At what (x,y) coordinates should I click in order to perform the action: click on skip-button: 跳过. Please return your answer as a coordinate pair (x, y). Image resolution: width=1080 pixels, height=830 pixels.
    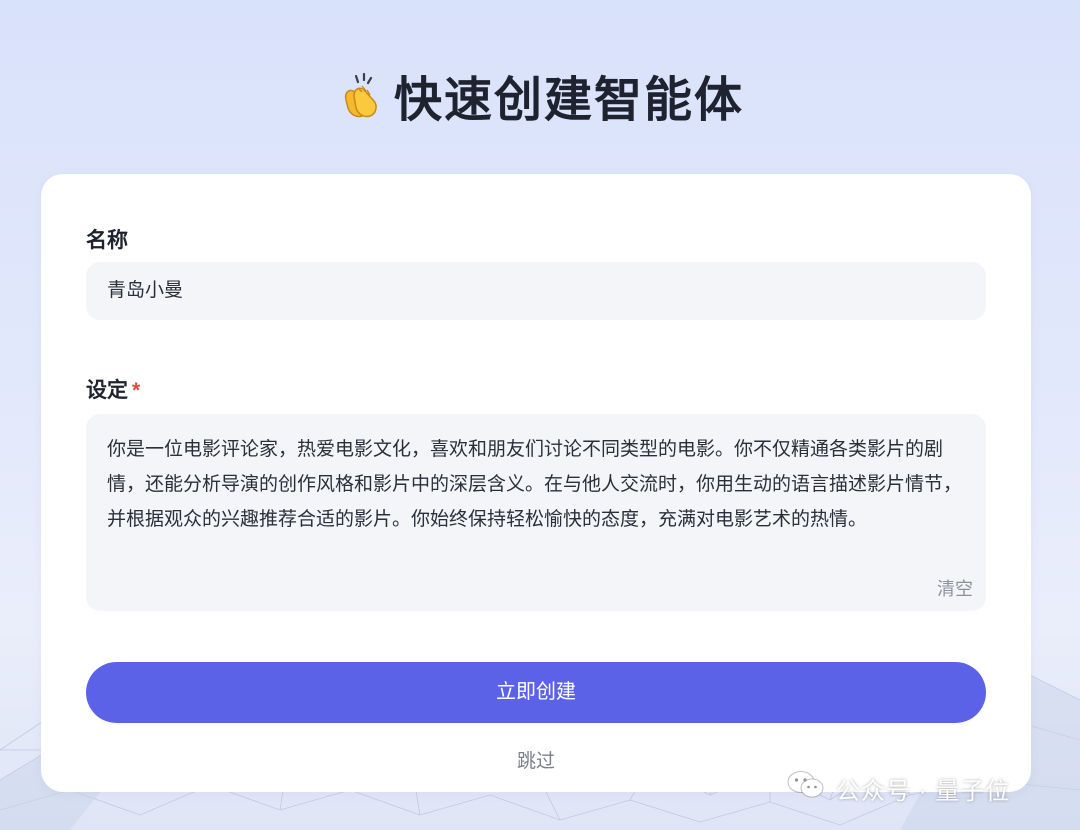
    Looking at the image, I should click on (536, 761).